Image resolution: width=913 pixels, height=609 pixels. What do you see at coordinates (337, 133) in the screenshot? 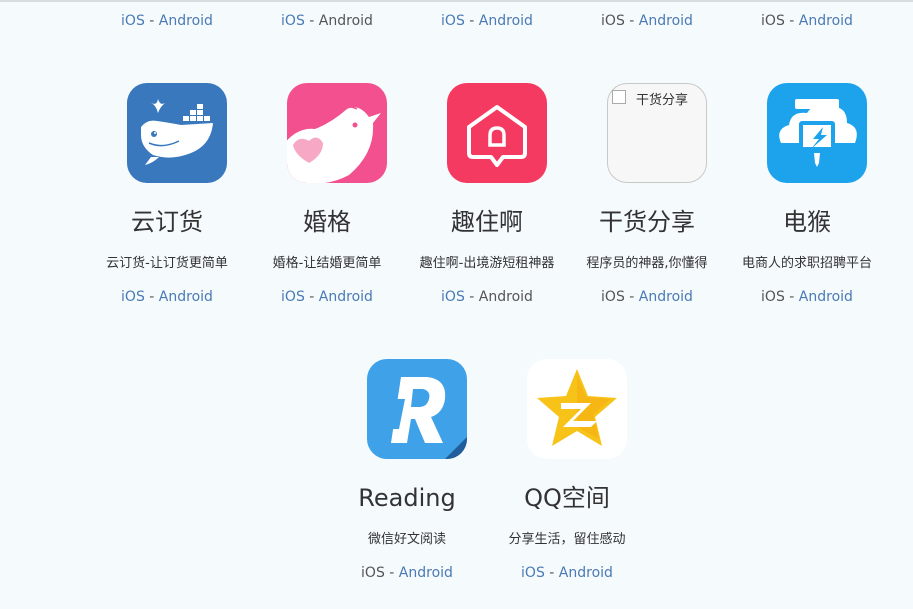
I see `bird-heart-icon` at bounding box center [337, 133].